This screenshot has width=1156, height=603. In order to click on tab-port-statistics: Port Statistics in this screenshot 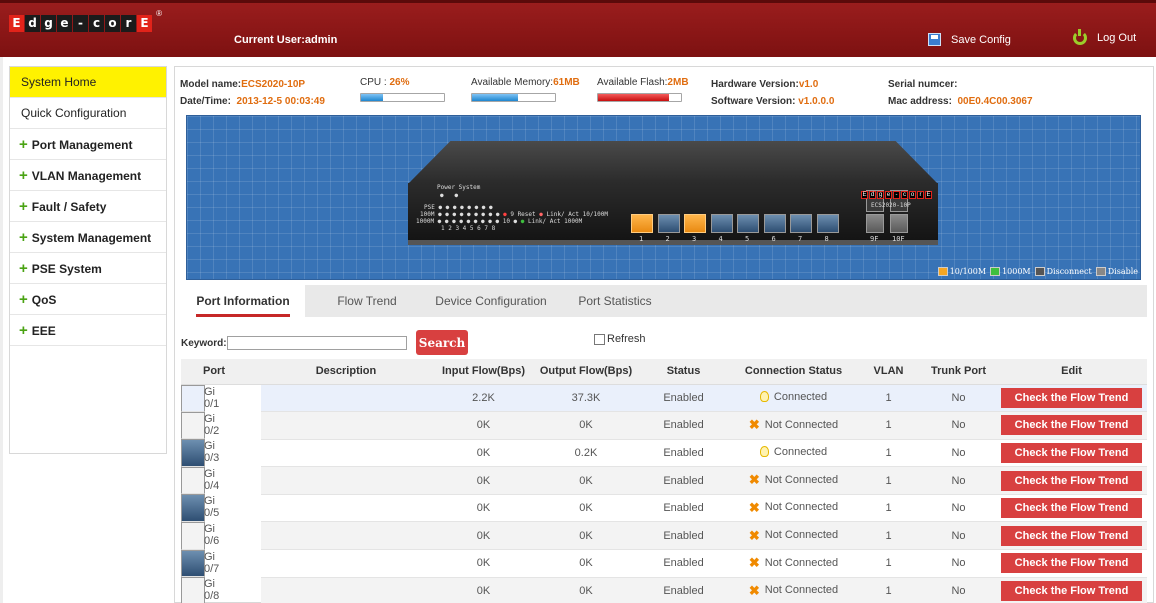, I will do `click(615, 301)`.